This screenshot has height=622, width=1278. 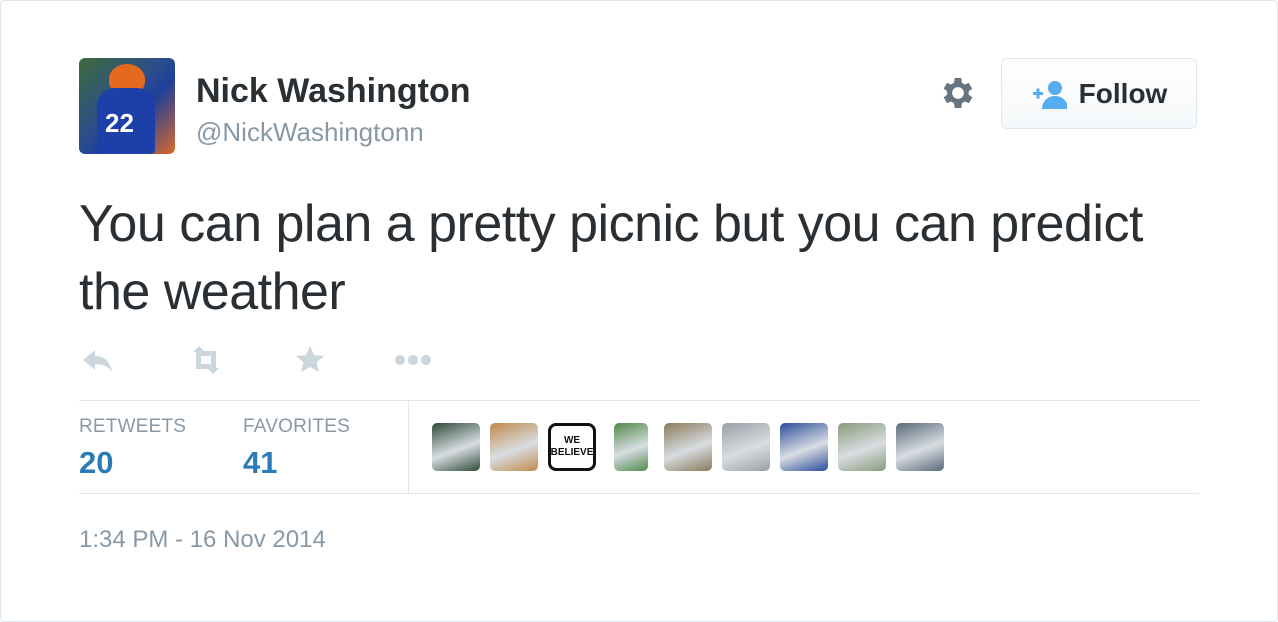 I want to click on retweets-label: RETWEETS, so click(x=132, y=427).